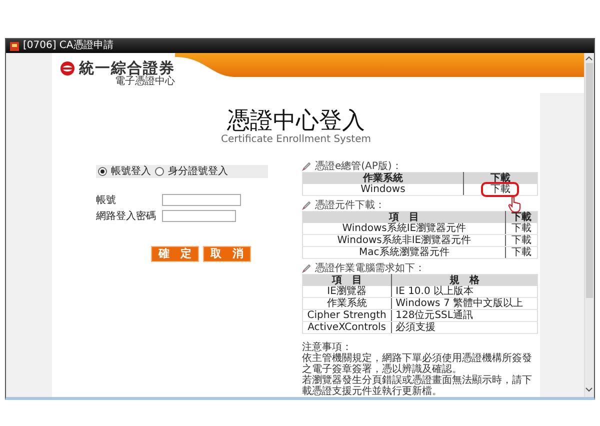  I want to click on table-cell: IE瀏覽器, so click(347, 292).